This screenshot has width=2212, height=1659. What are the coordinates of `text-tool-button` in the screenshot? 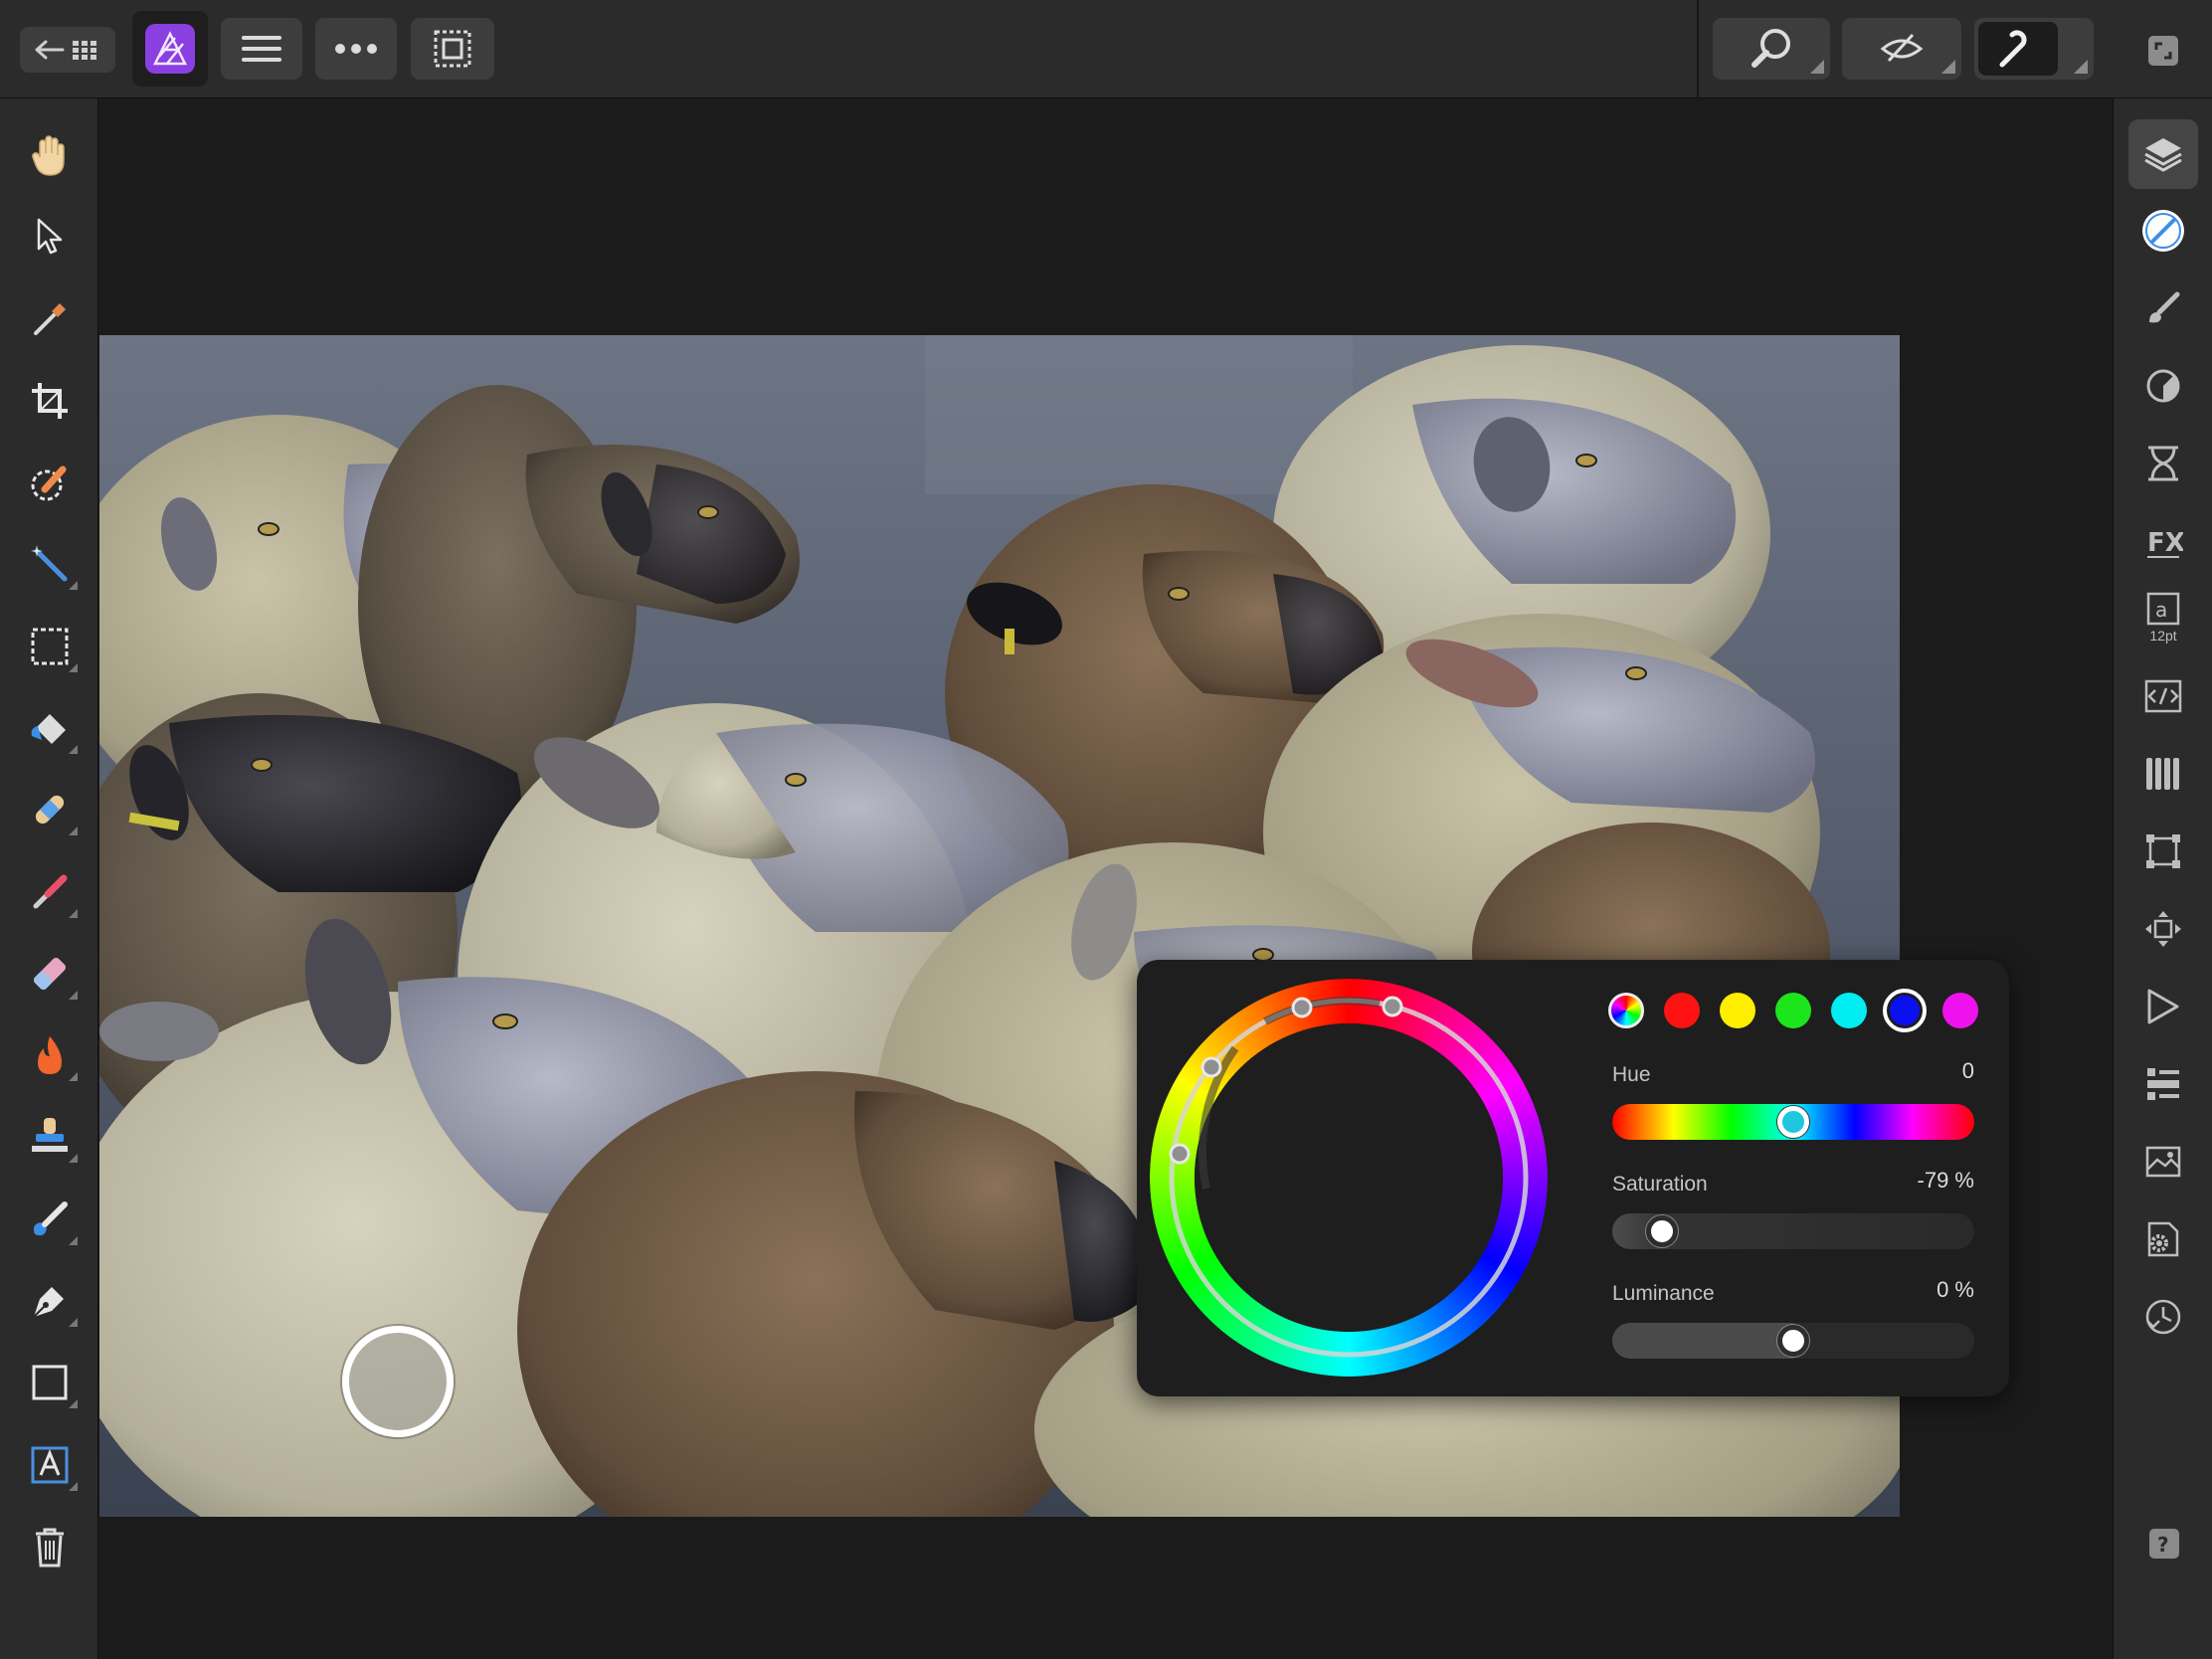 It's located at (50, 1465).